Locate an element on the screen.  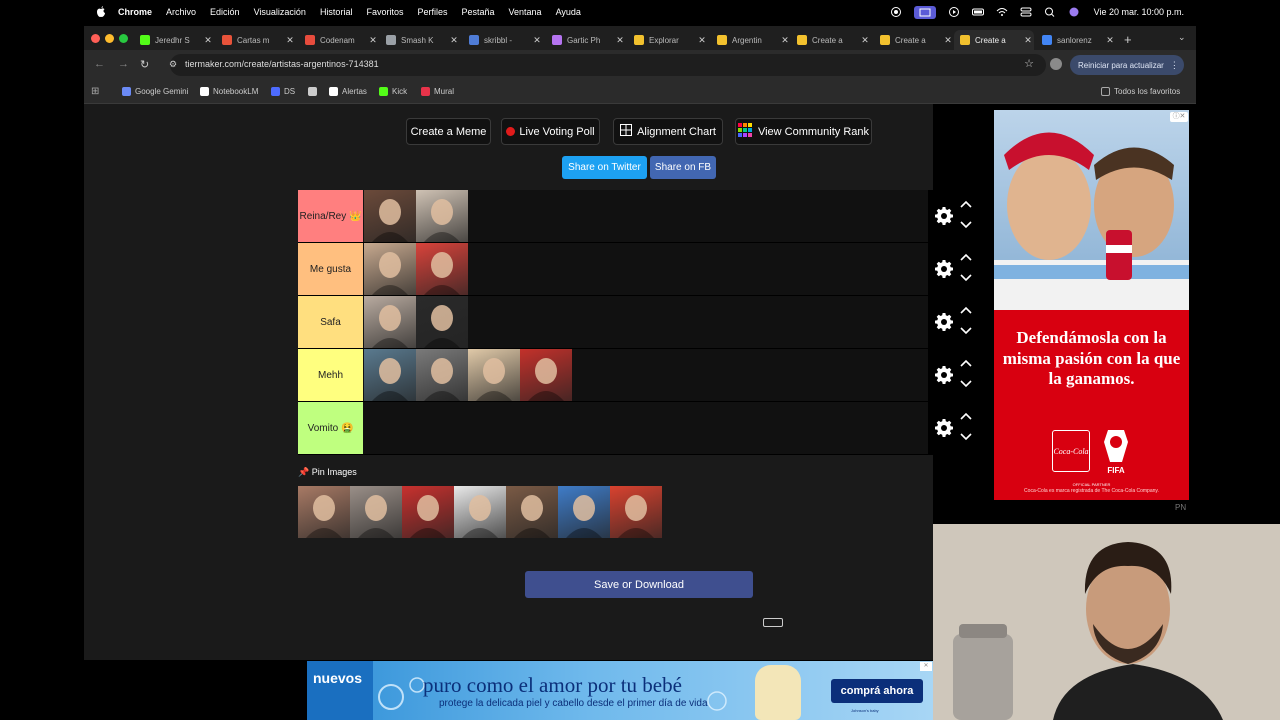
menu-ventana: Ventana is located at coordinates (525, 12).